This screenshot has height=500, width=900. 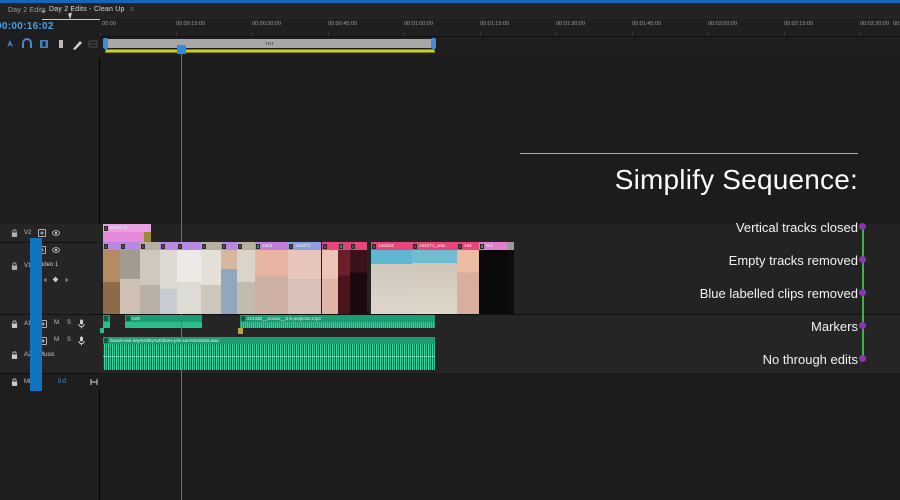 I want to click on ruler-tick-label: 00:01:45:00, so click(x=647, y=24).